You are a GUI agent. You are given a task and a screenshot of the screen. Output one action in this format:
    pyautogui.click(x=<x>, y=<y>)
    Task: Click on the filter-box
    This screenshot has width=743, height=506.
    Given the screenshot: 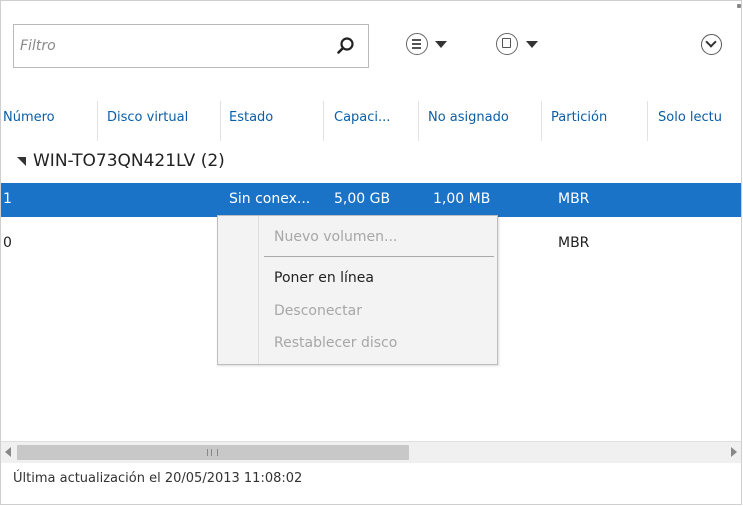 What is the action you would take?
    pyautogui.click(x=191, y=46)
    